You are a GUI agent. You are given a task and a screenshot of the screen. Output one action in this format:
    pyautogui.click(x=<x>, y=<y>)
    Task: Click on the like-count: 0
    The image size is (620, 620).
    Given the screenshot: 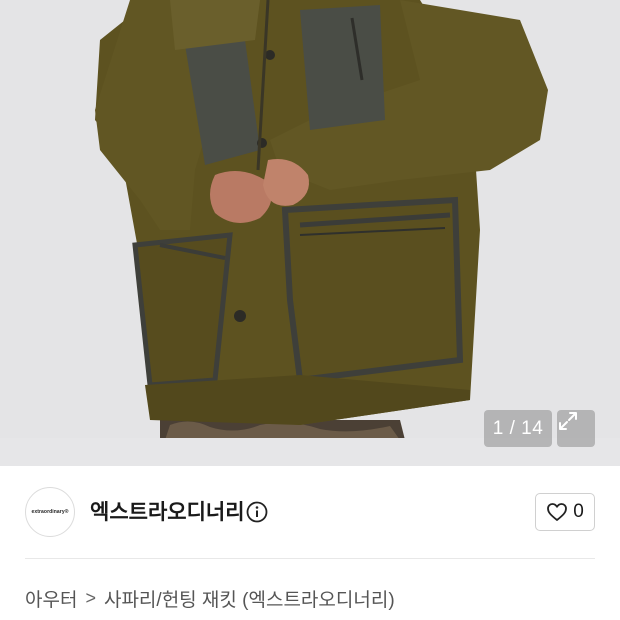 What is the action you would take?
    pyautogui.click(x=578, y=511)
    